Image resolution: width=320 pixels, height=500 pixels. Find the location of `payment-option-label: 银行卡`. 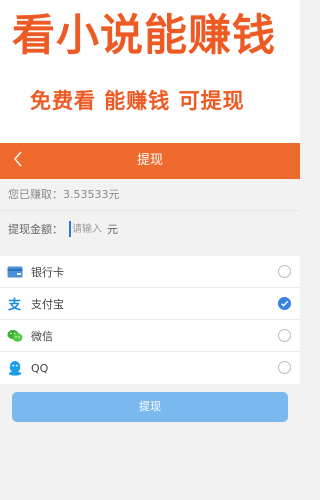

payment-option-label: 银行卡 is located at coordinates (47, 272).